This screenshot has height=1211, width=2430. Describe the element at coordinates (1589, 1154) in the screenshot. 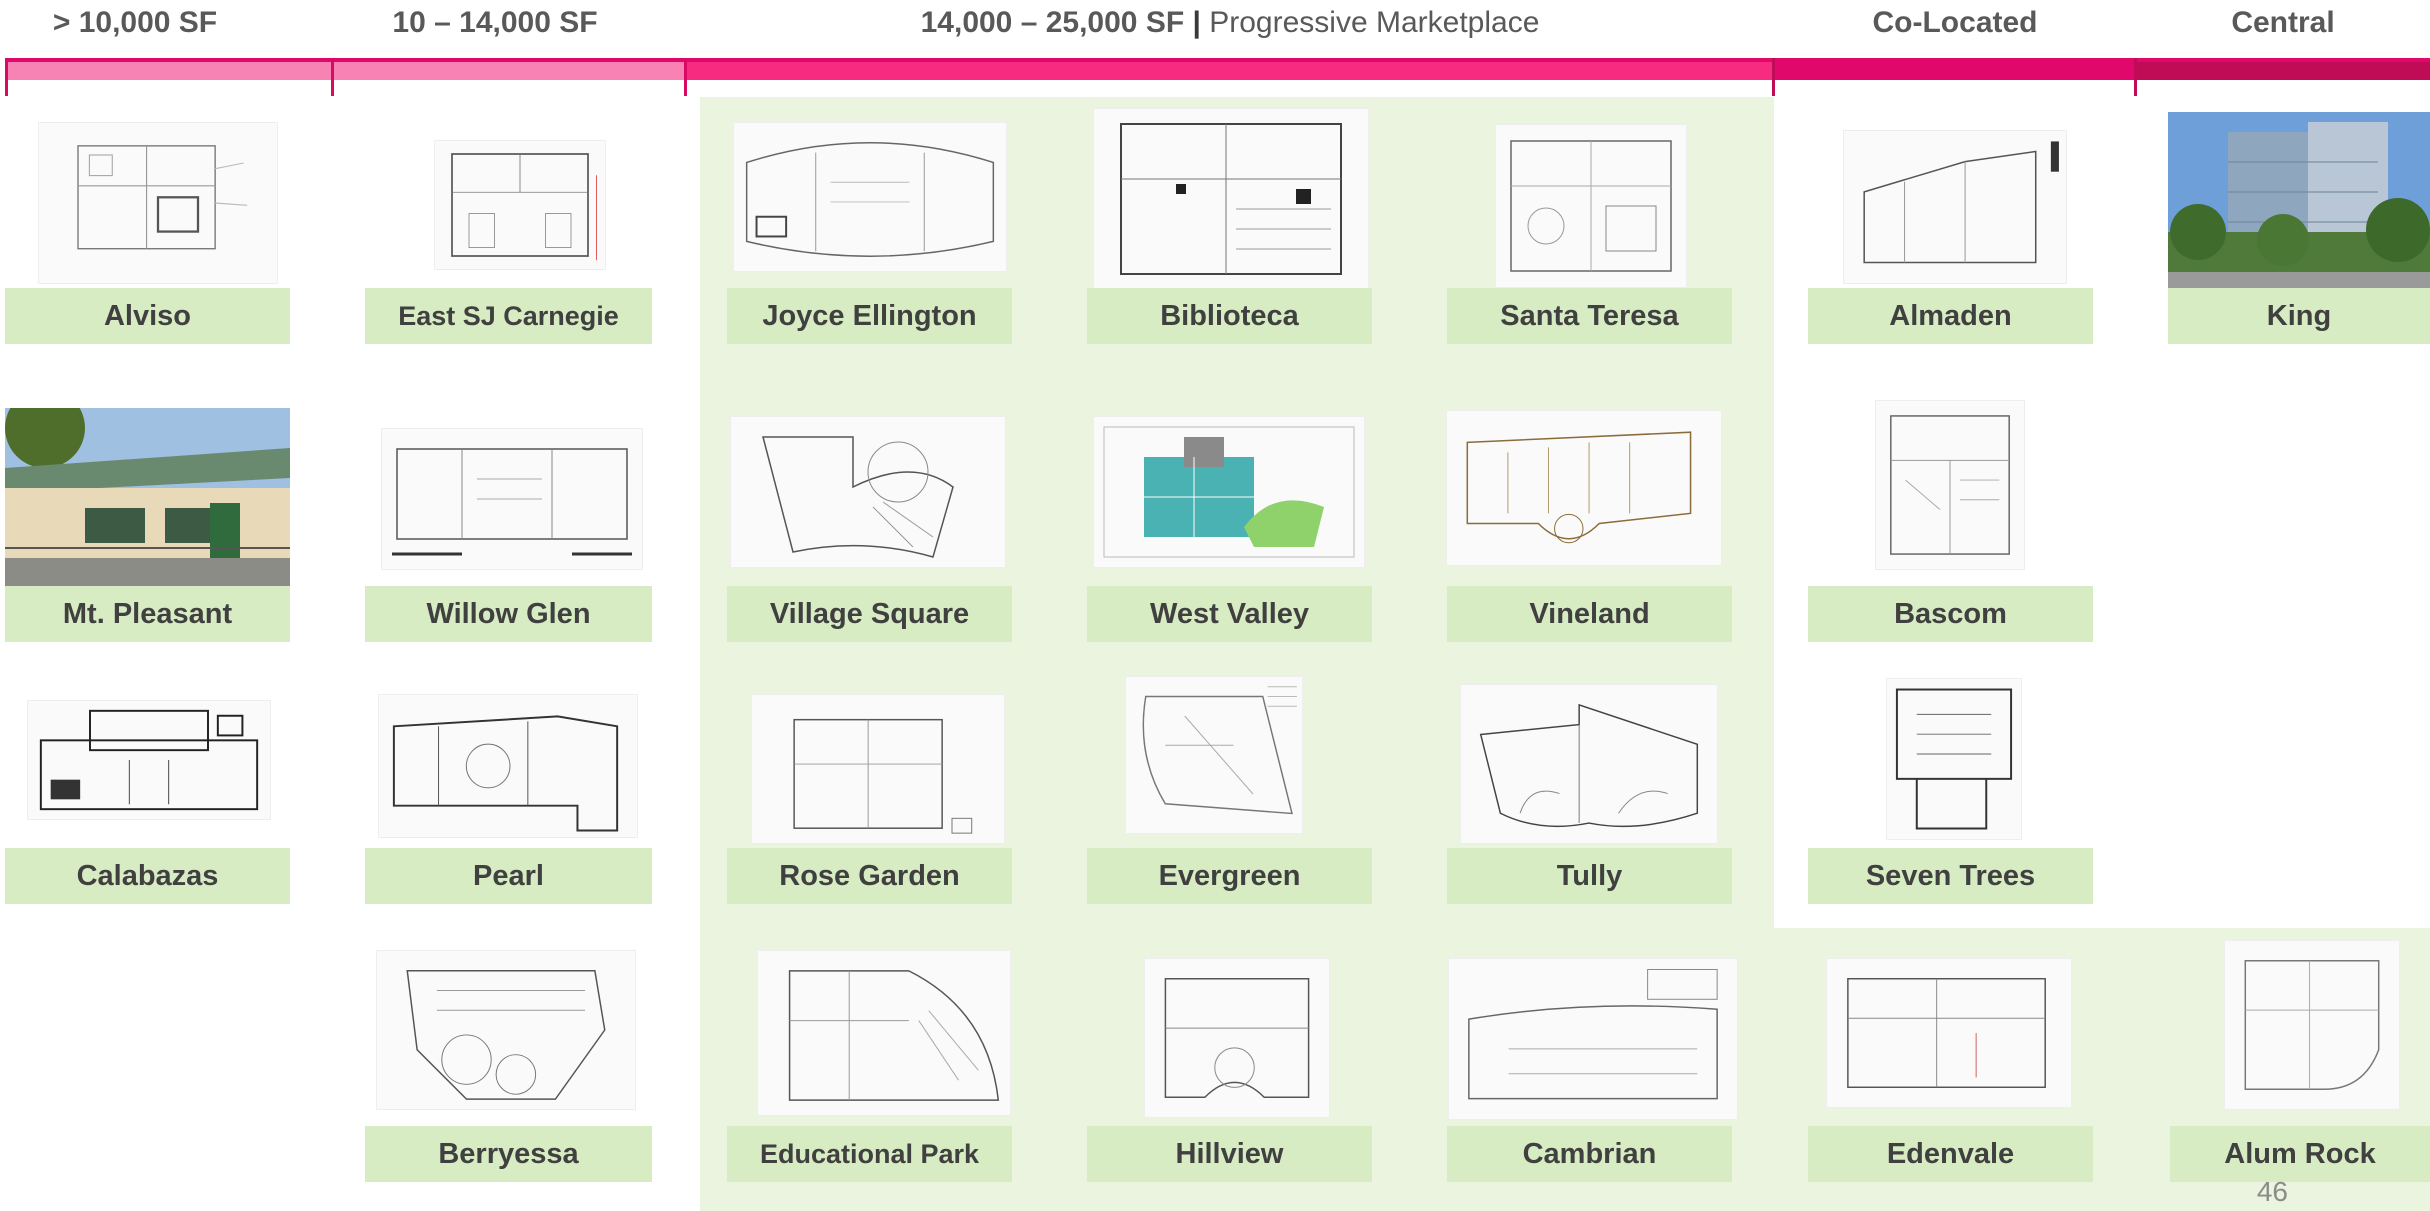

I see `label-cambrian: Cambrian` at that location.